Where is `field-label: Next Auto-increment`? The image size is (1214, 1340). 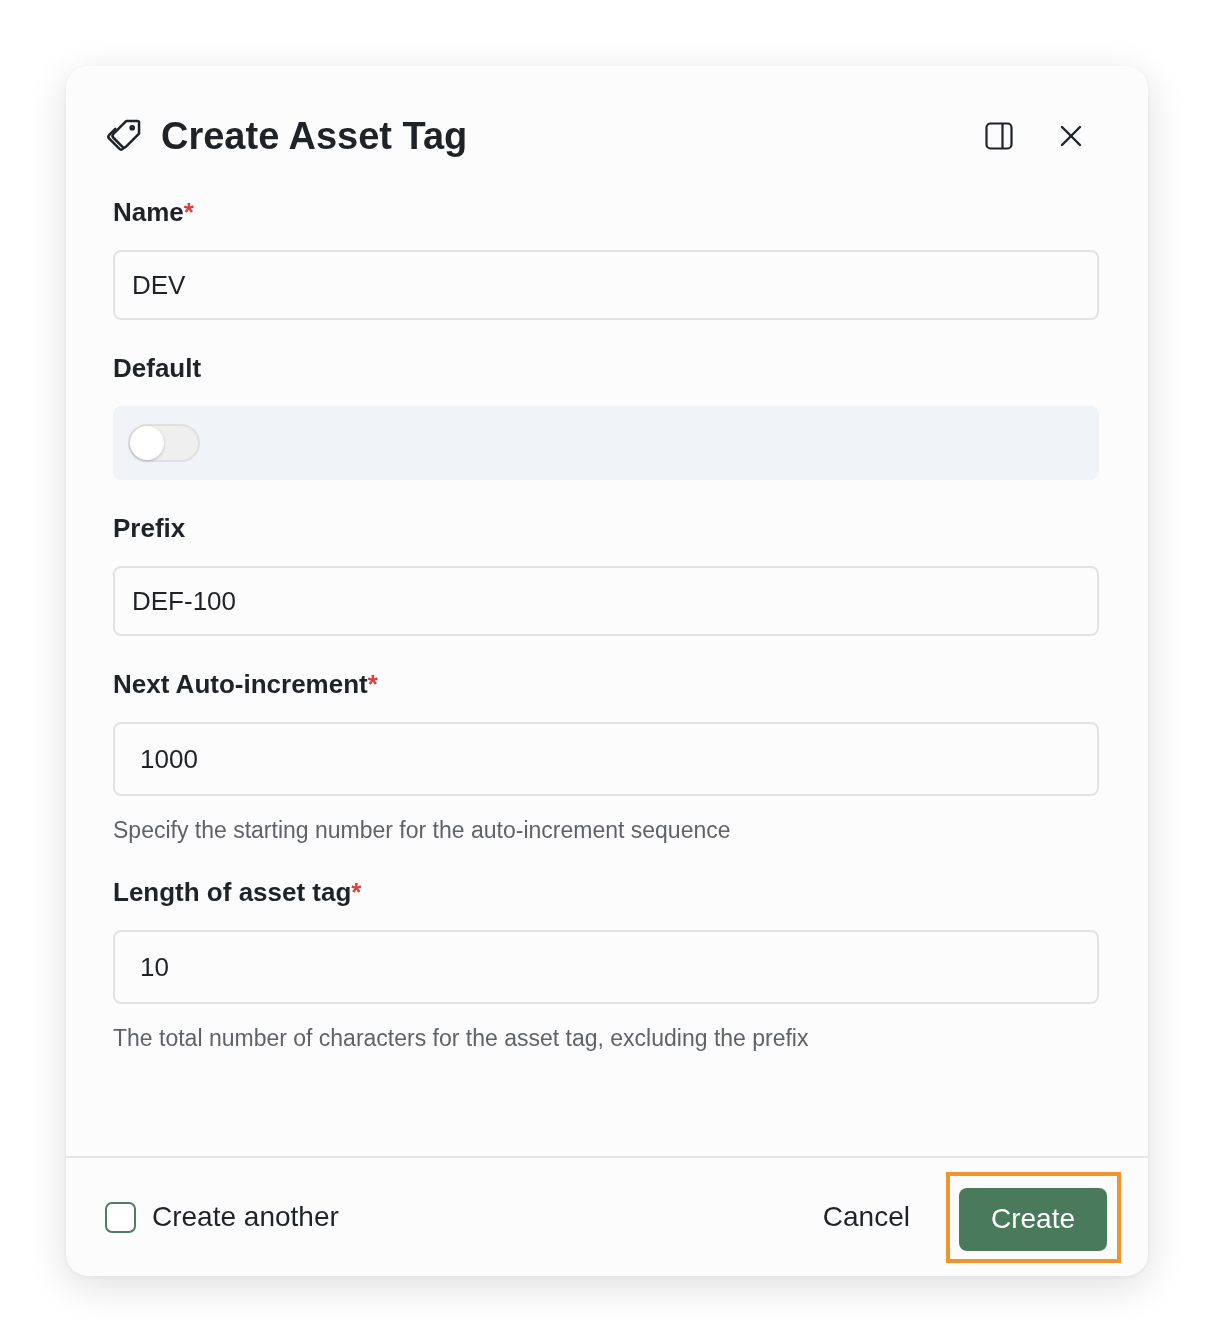 field-label: Next Auto-increment is located at coordinates (240, 684).